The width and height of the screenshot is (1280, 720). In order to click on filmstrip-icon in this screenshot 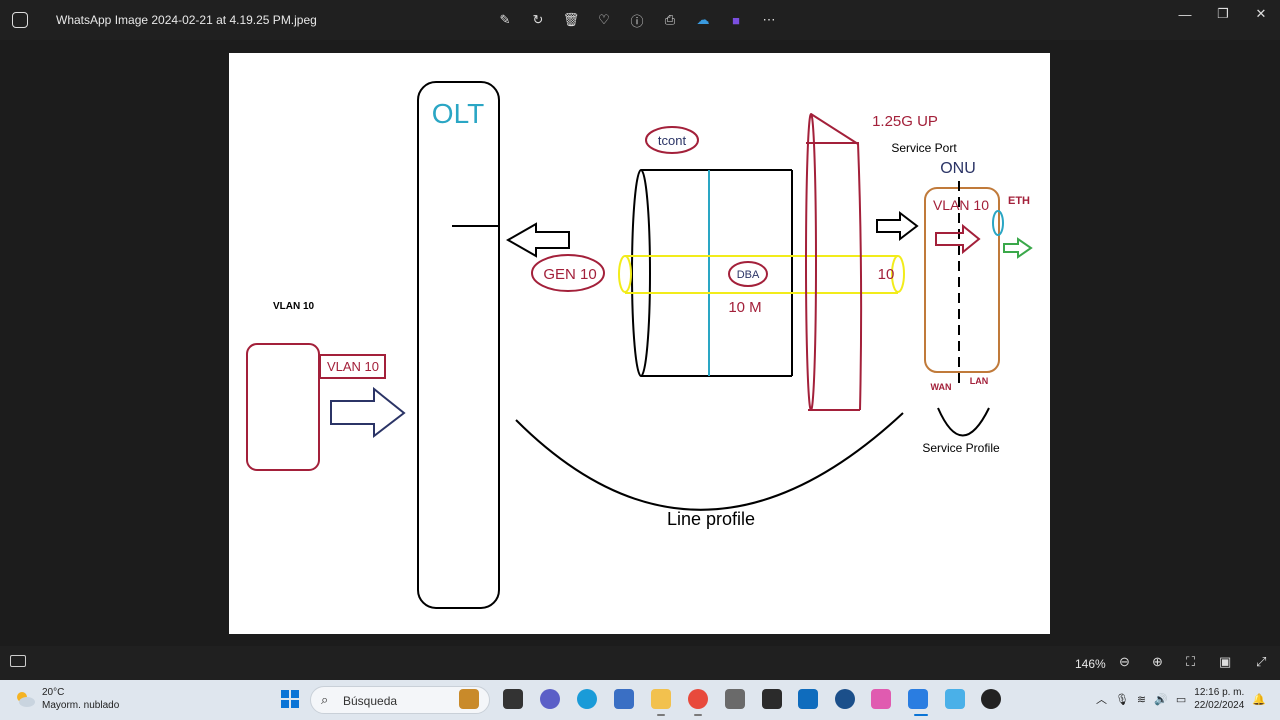, I will do `click(18, 661)`.